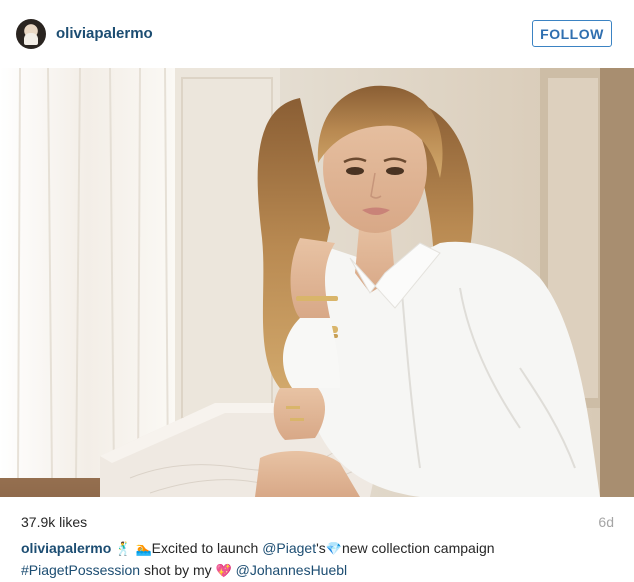 This screenshot has width=634, height=582. What do you see at coordinates (333, 549) in the screenshot?
I see `gem-emoji-icon: 💎` at bounding box center [333, 549].